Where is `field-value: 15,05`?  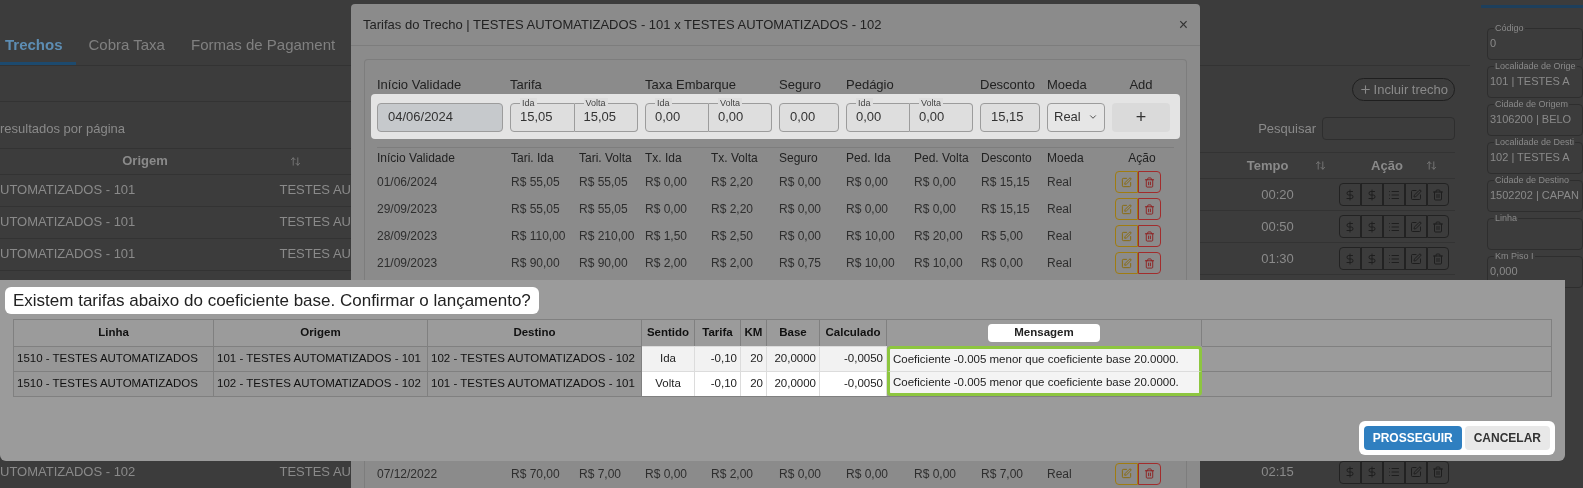 field-value: 15,05 is located at coordinates (537, 116).